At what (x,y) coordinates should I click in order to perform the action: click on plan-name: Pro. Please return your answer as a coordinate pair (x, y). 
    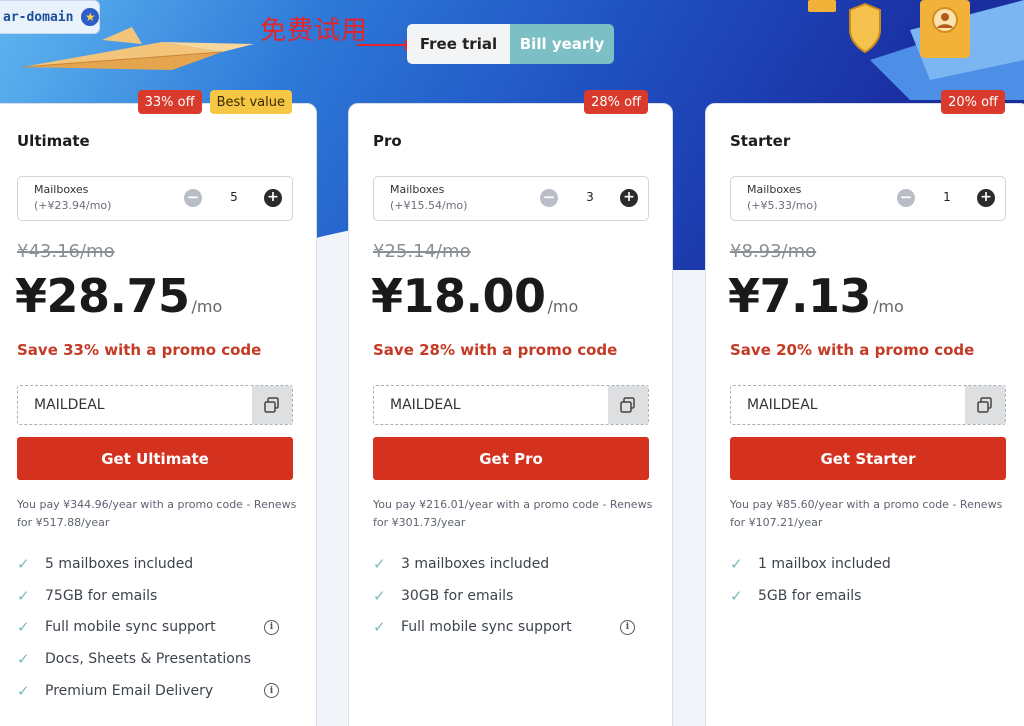
    Looking at the image, I should click on (387, 141).